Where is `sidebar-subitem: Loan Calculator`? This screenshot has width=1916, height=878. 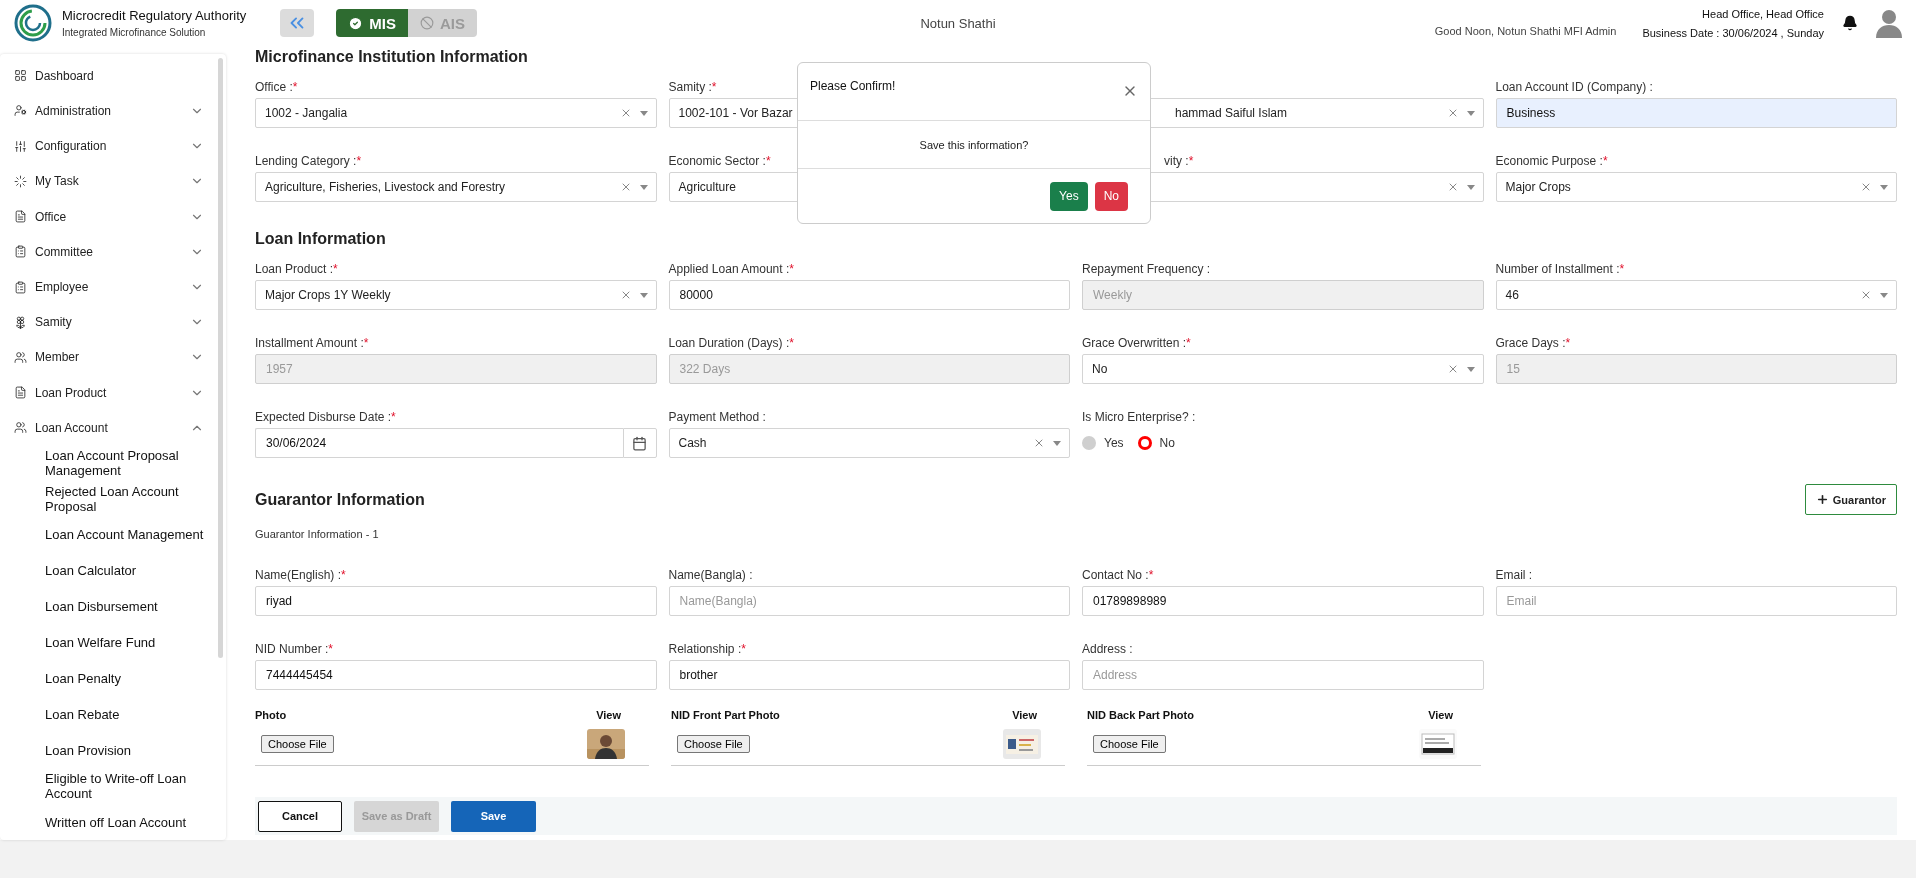 sidebar-subitem: Loan Calculator is located at coordinates (109, 570).